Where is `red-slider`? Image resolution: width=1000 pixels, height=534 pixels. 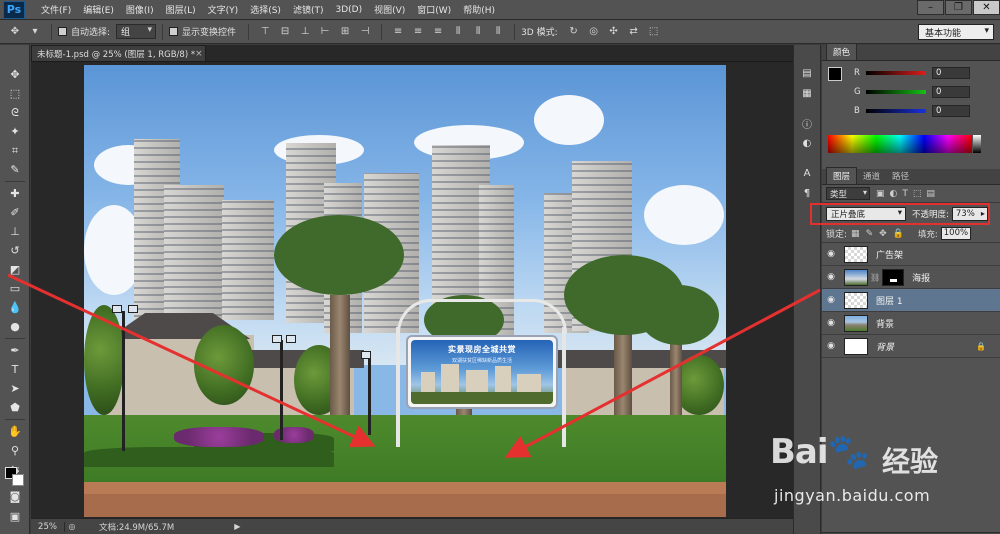 red-slider is located at coordinates (896, 73).